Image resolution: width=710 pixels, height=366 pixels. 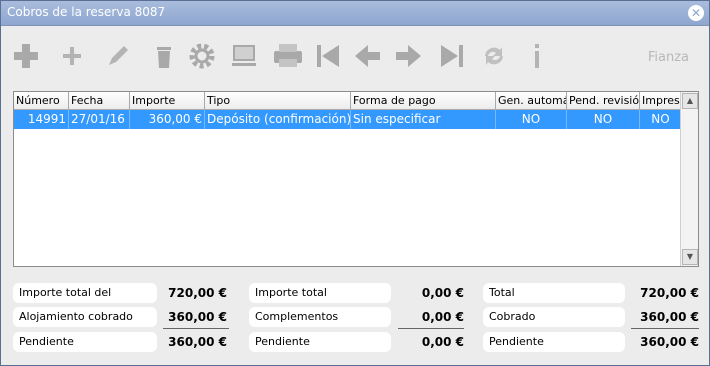 I want to click on gear-icon, so click(x=202, y=56).